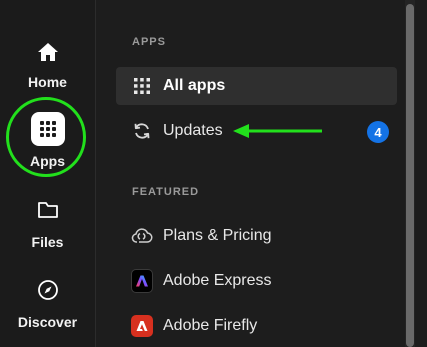 The height and width of the screenshot is (347, 427). I want to click on updates-count-badge: 4, so click(378, 132).